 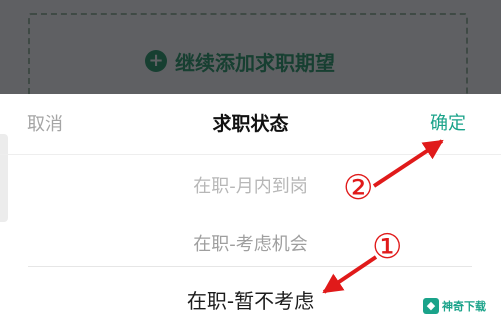 I want to click on arrow-to-confirm, so click(x=408, y=163).